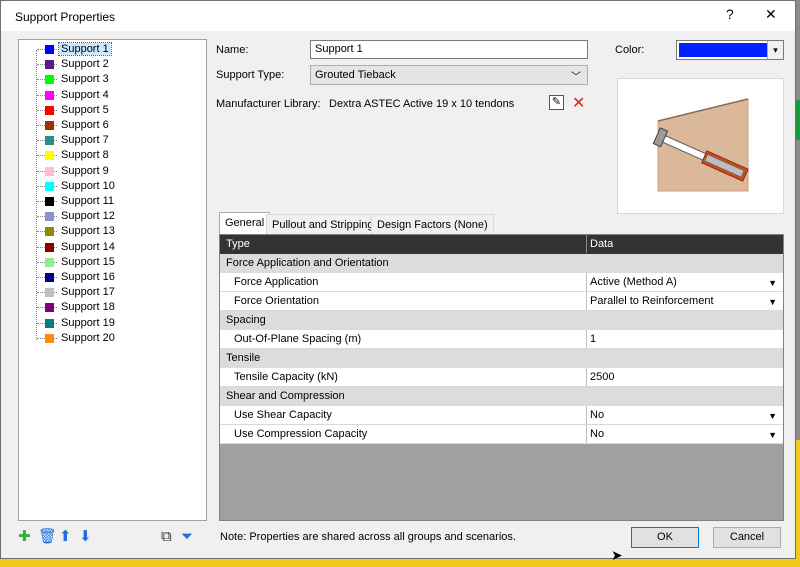 Image resolution: width=800 pixels, height=567 pixels. I want to click on tree-item: Support 15, so click(112, 262).